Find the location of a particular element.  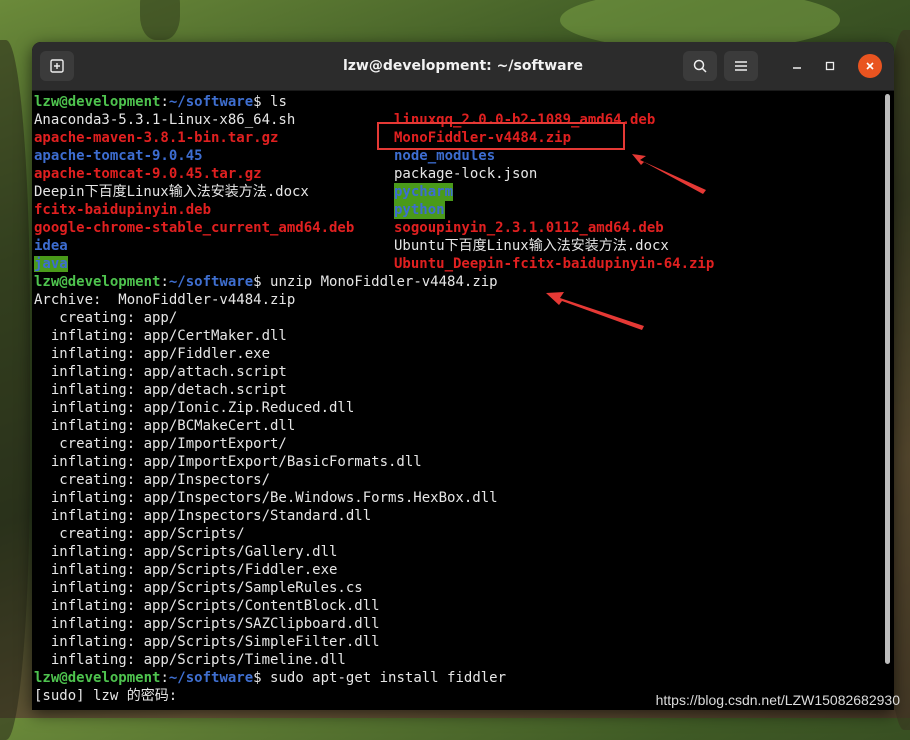

window-title: lzw@development: ~/software is located at coordinates (463, 66).